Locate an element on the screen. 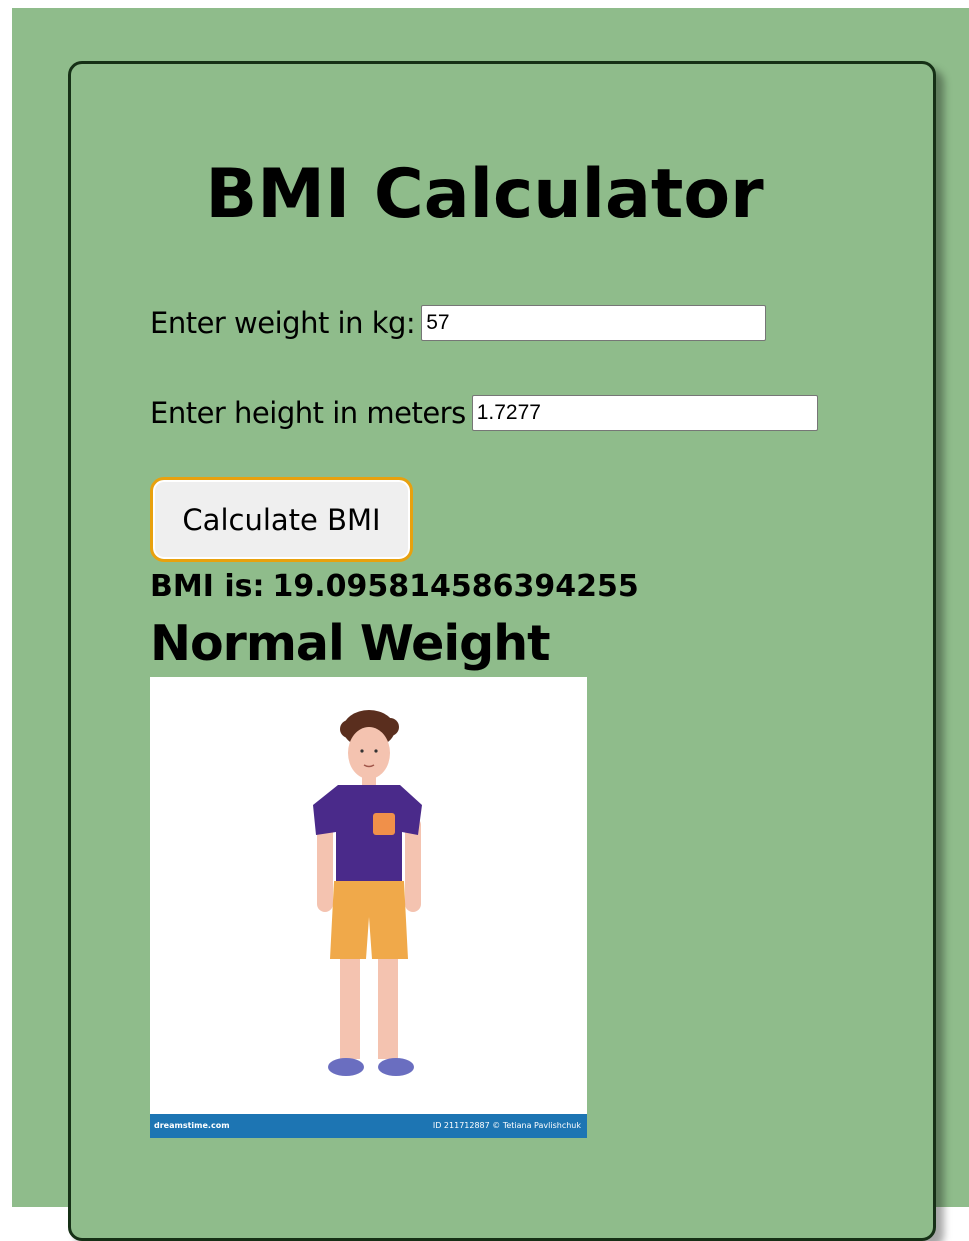 This screenshot has height=1241, width=969. bmi-result: BMI is: 19.095814586394255 is located at coordinates (398, 587).